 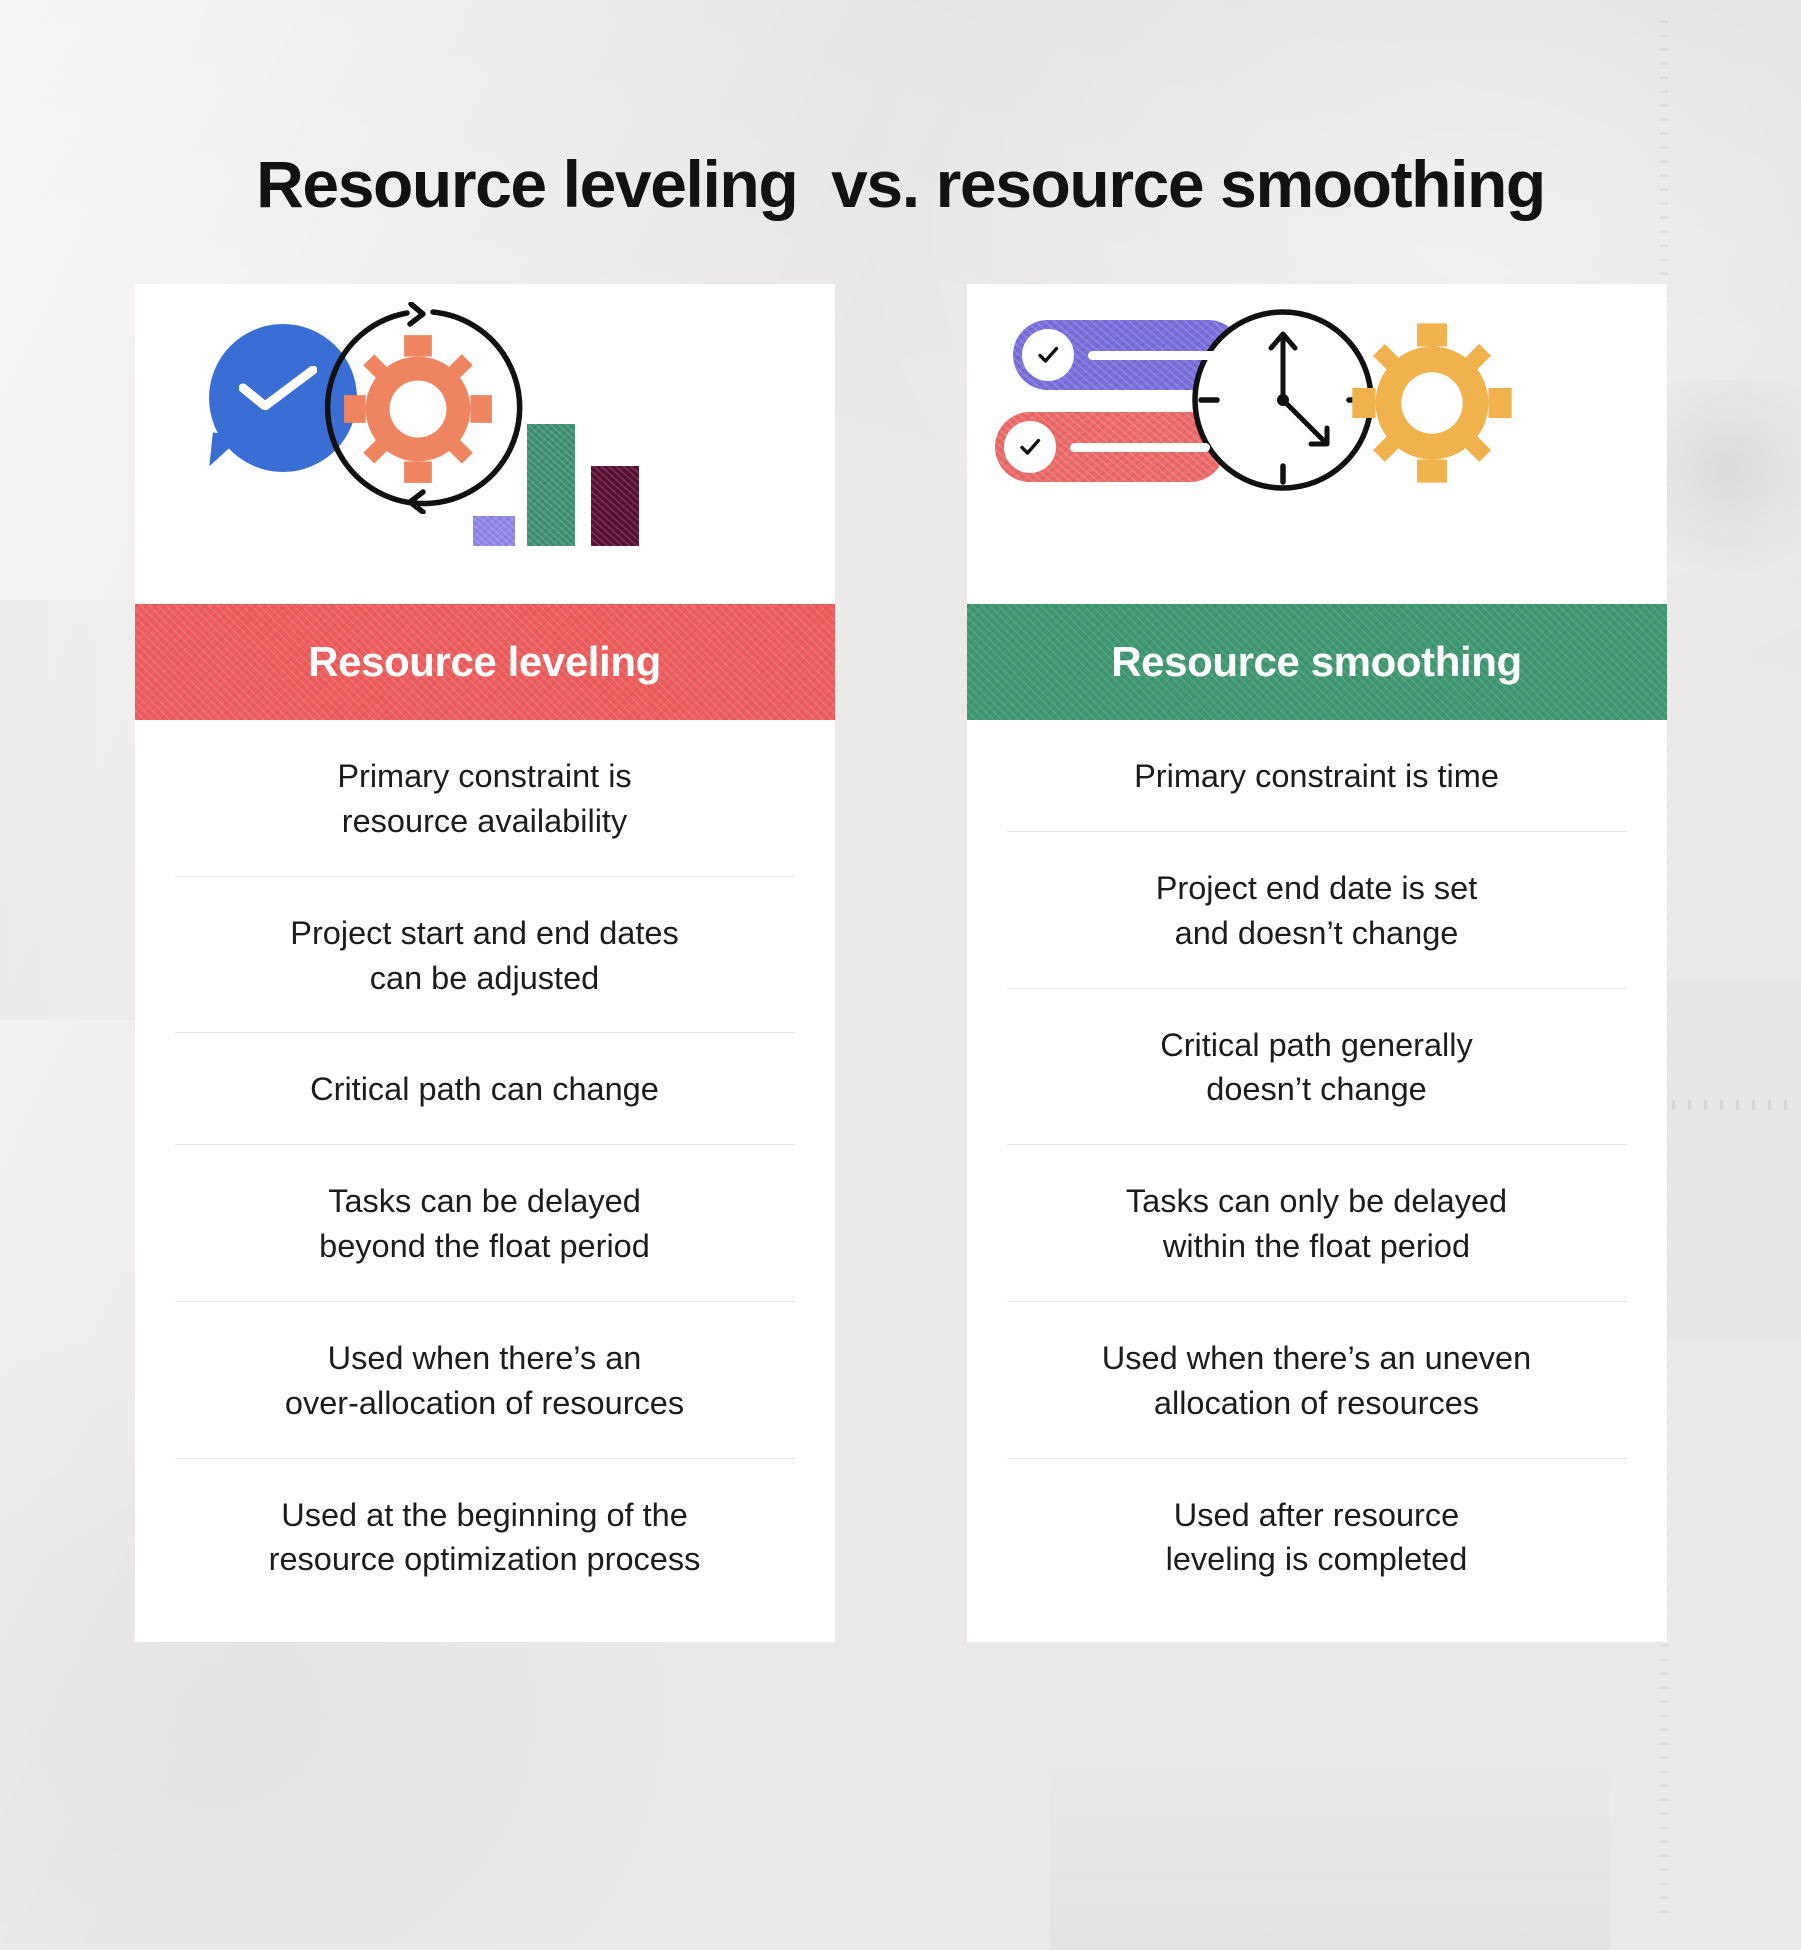 I want to click on illustration-resource-leveling, so click(x=484, y=444).